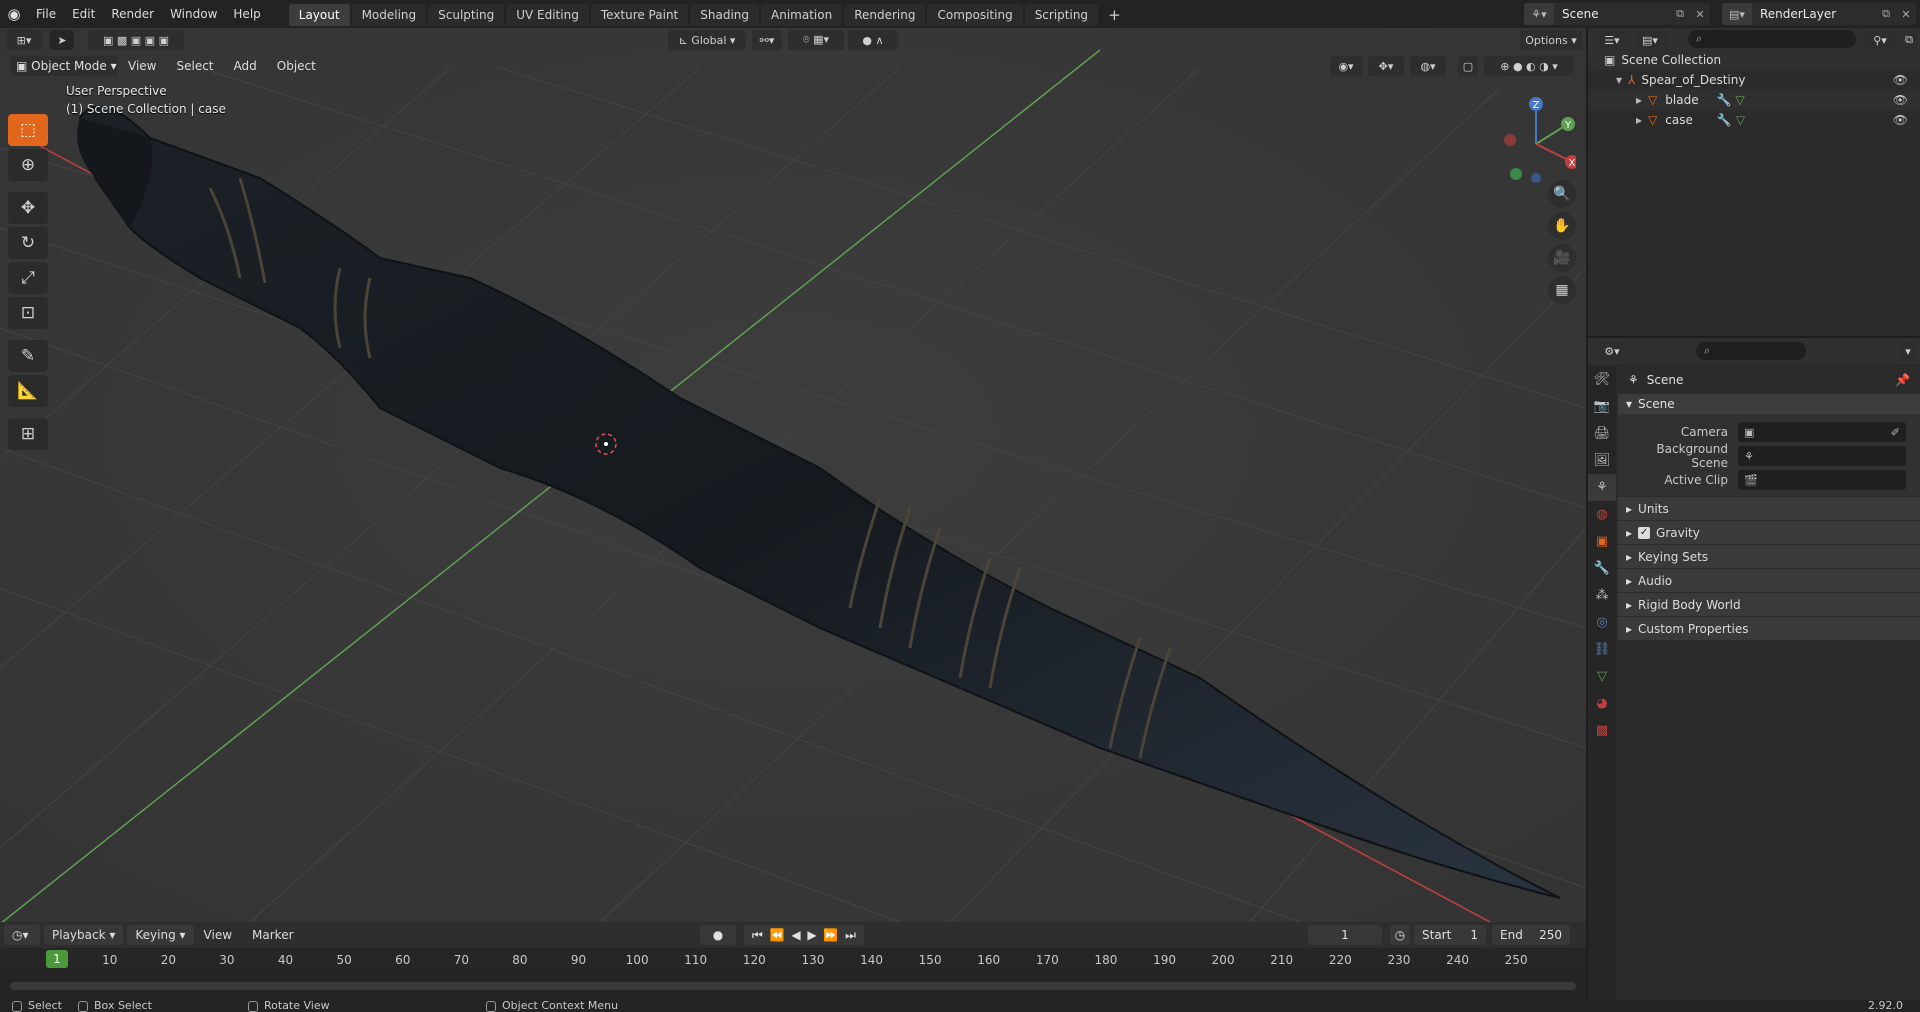 This screenshot has width=1920, height=1012. I want to click on custom-properties-panel: ▸ Custom Properties, so click(1769, 628).